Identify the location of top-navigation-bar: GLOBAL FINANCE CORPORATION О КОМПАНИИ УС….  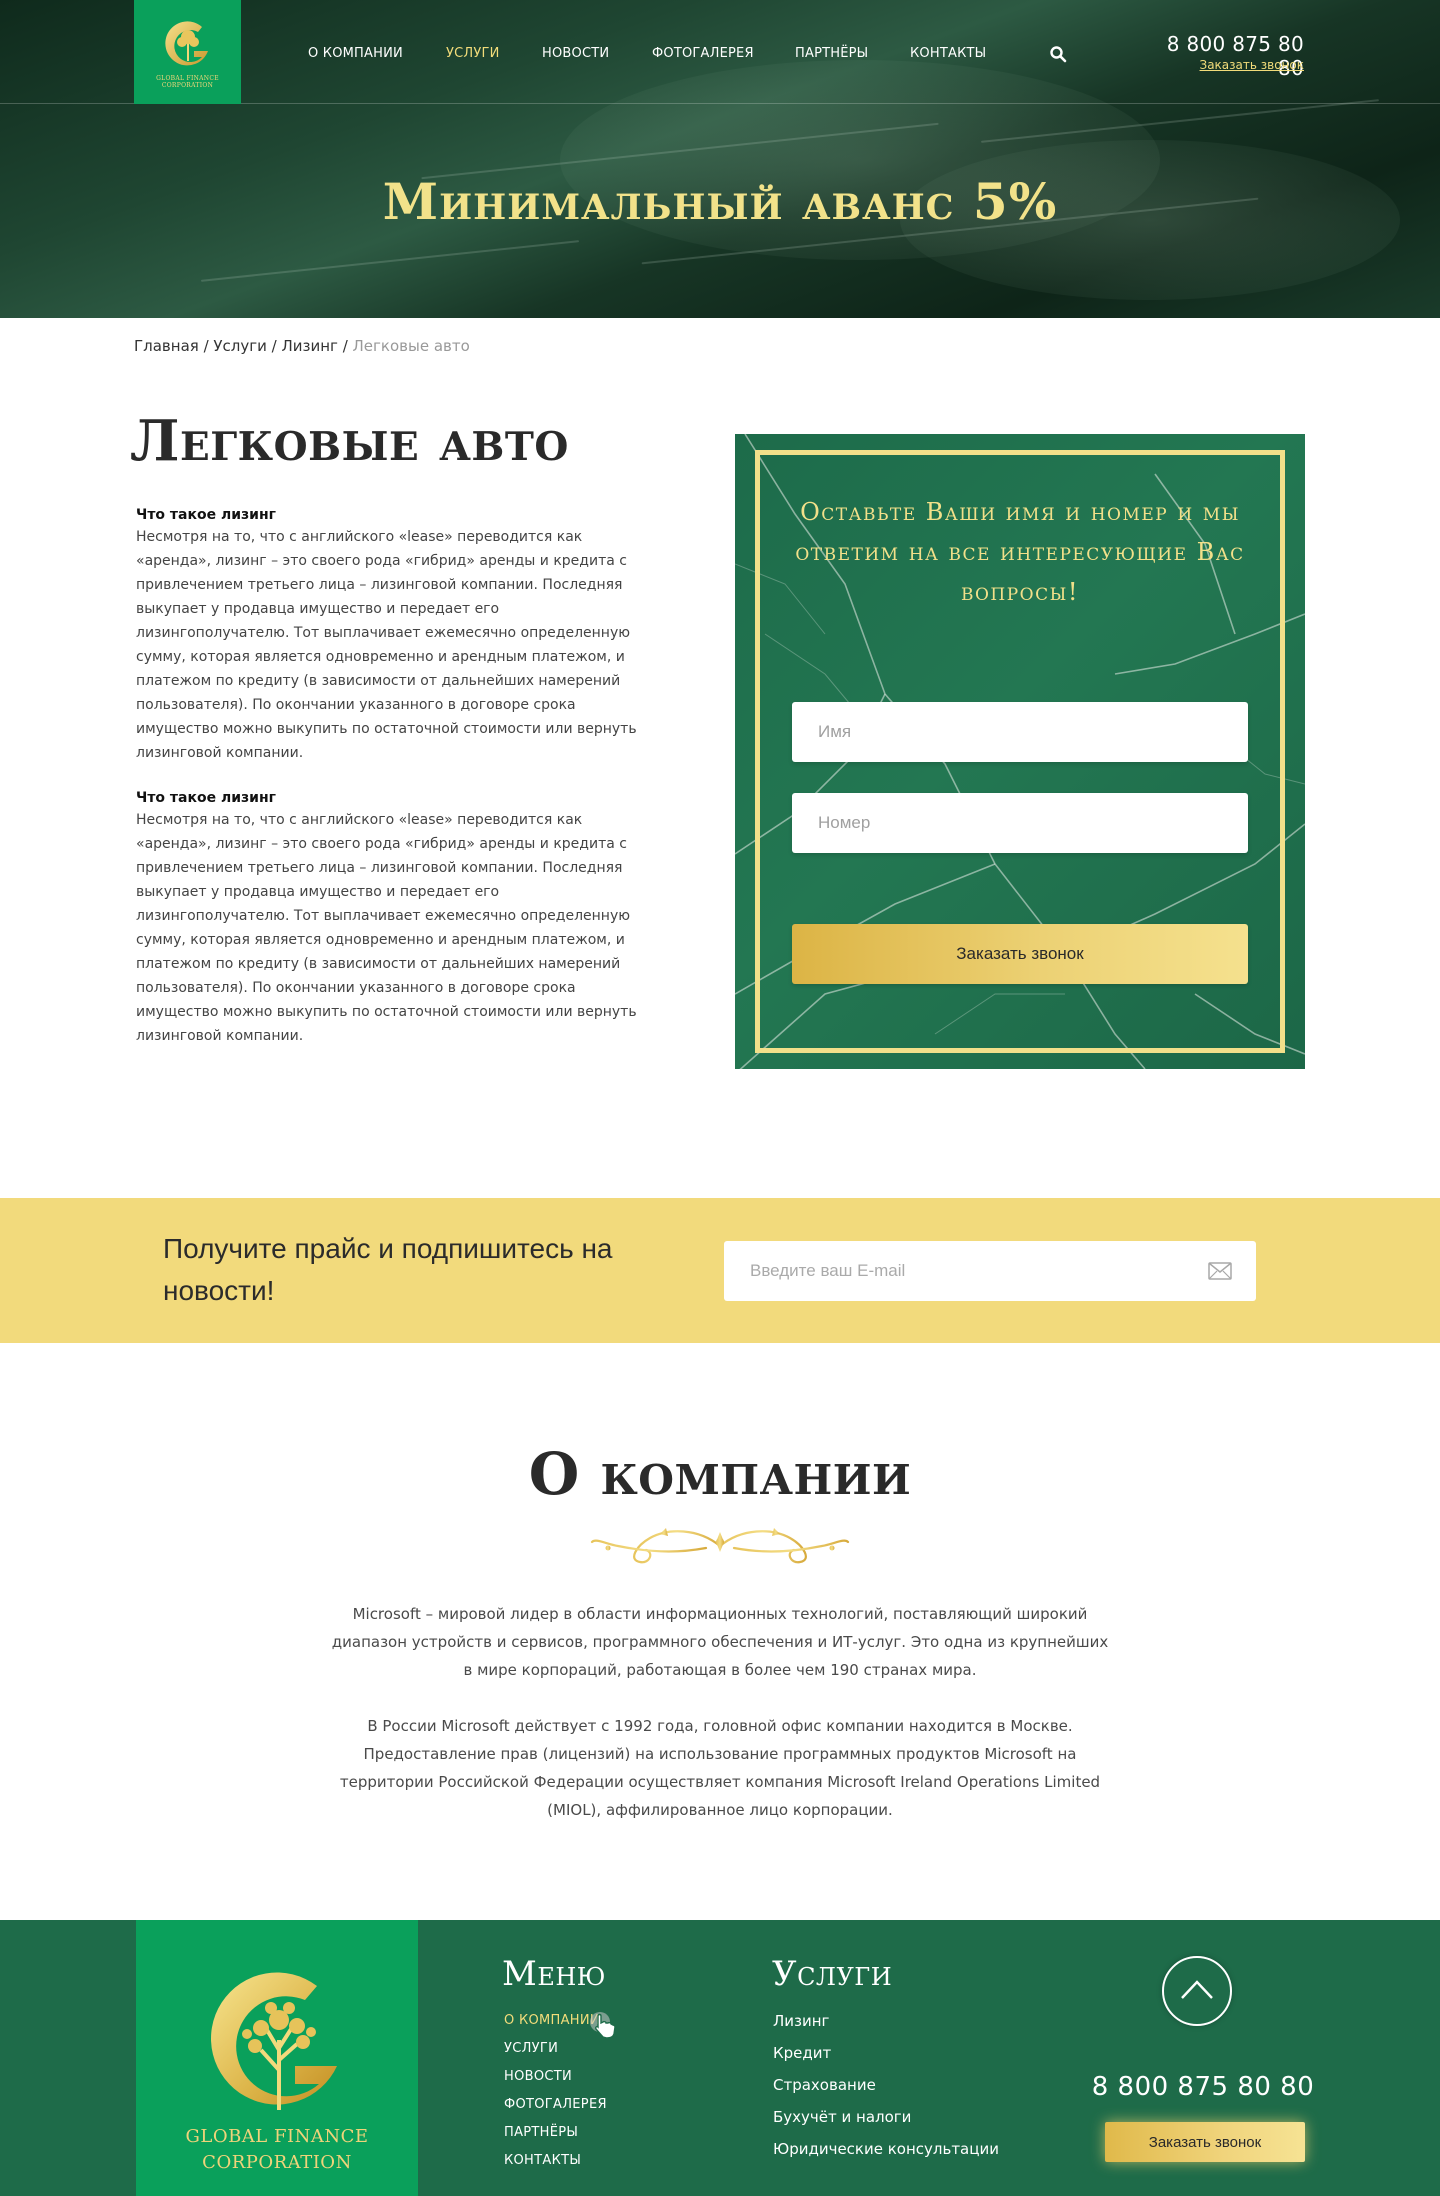
(720, 52).